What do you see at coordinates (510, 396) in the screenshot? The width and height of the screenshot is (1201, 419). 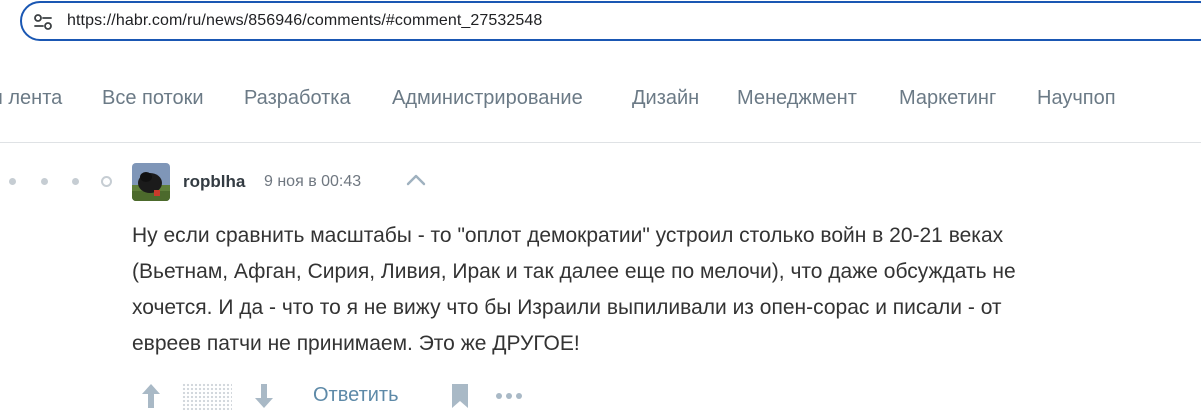 I see `more-options-icon` at bounding box center [510, 396].